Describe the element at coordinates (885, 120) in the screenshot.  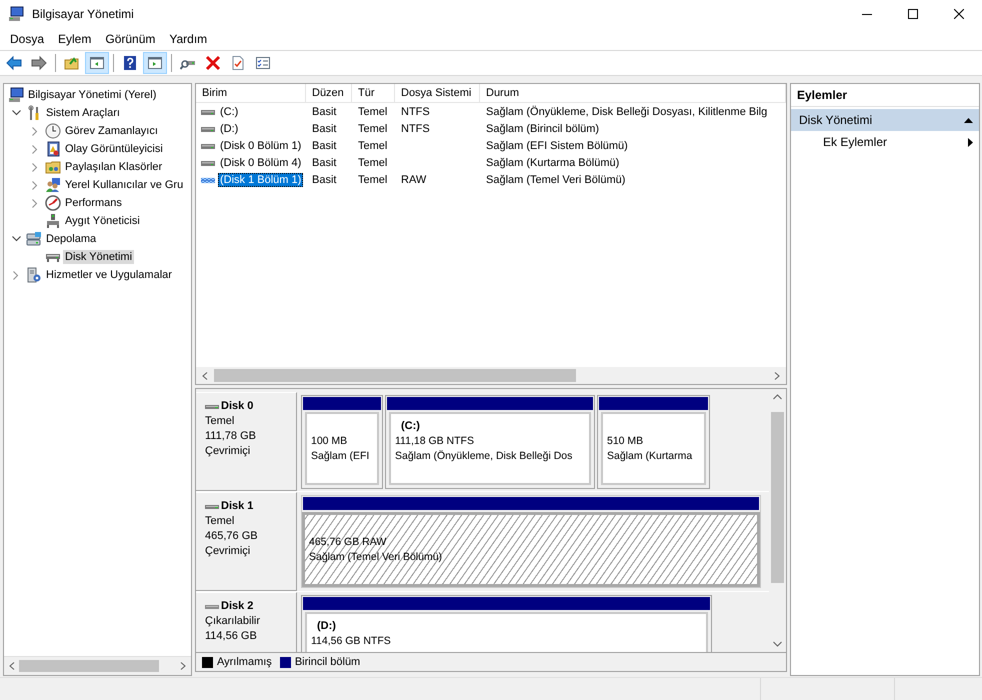
I see `action-section-header: Disk Yönetimi` at that location.